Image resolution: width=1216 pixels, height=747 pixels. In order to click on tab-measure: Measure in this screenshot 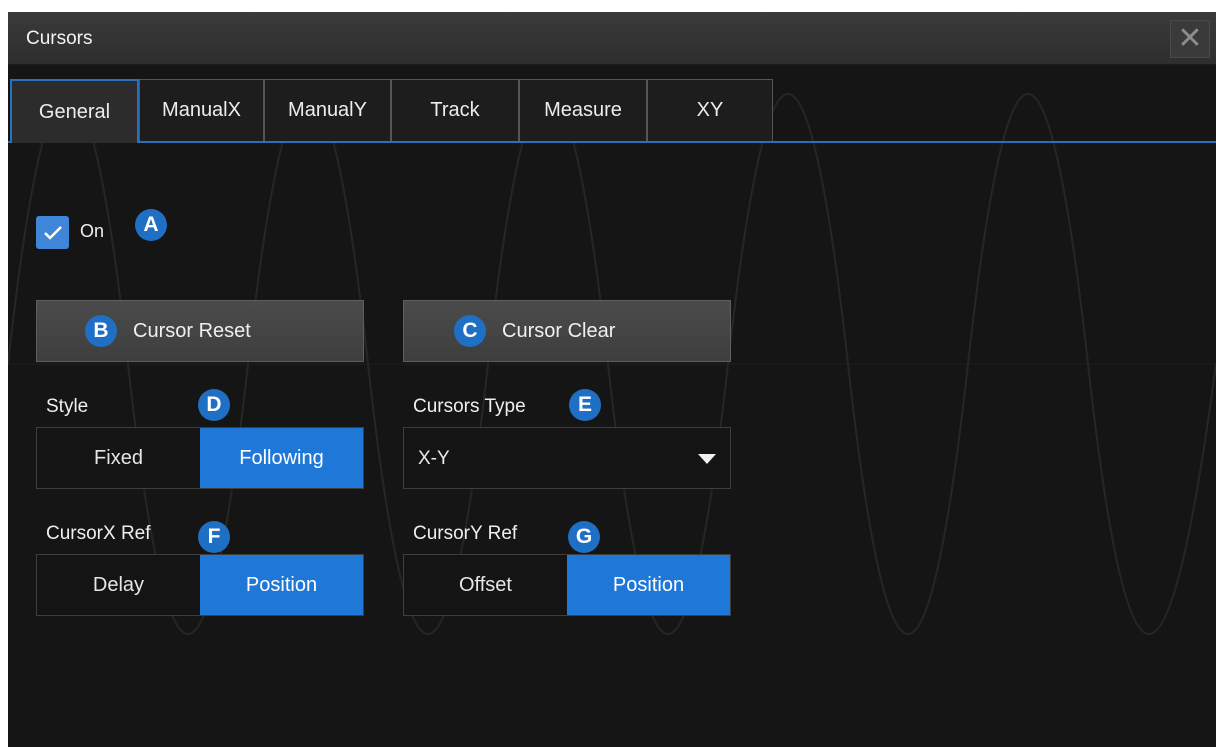, I will do `click(583, 110)`.